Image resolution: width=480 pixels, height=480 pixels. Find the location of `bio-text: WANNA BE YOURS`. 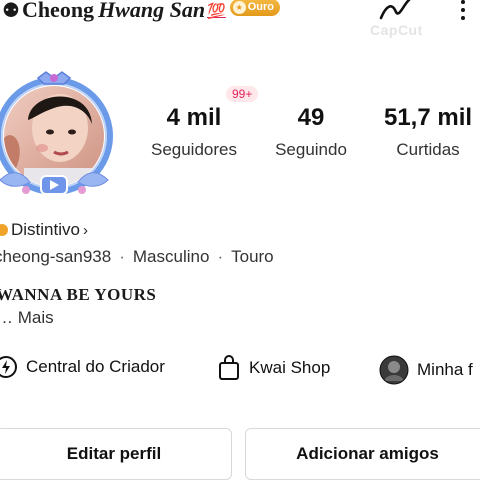

bio-text: WANNA BE YOURS is located at coordinates (78, 294).